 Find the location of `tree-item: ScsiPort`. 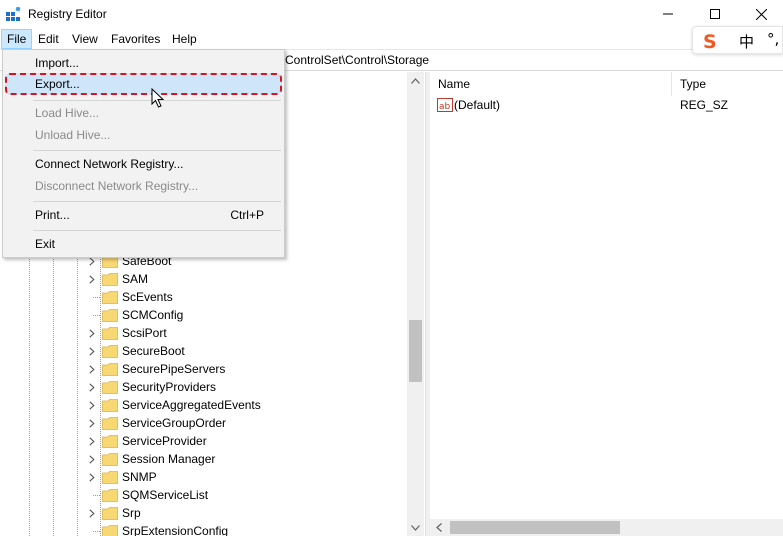

tree-item: ScsiPort is located at coordinates (125, 333).